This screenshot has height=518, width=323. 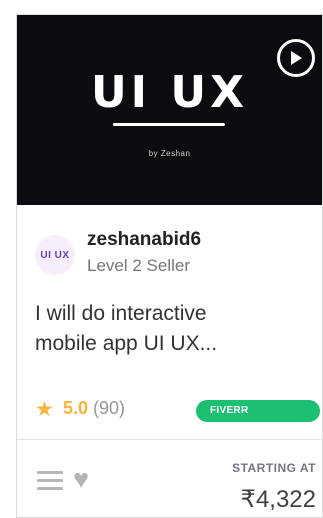 I want to click on card-divider, so click(x=169, y=439).